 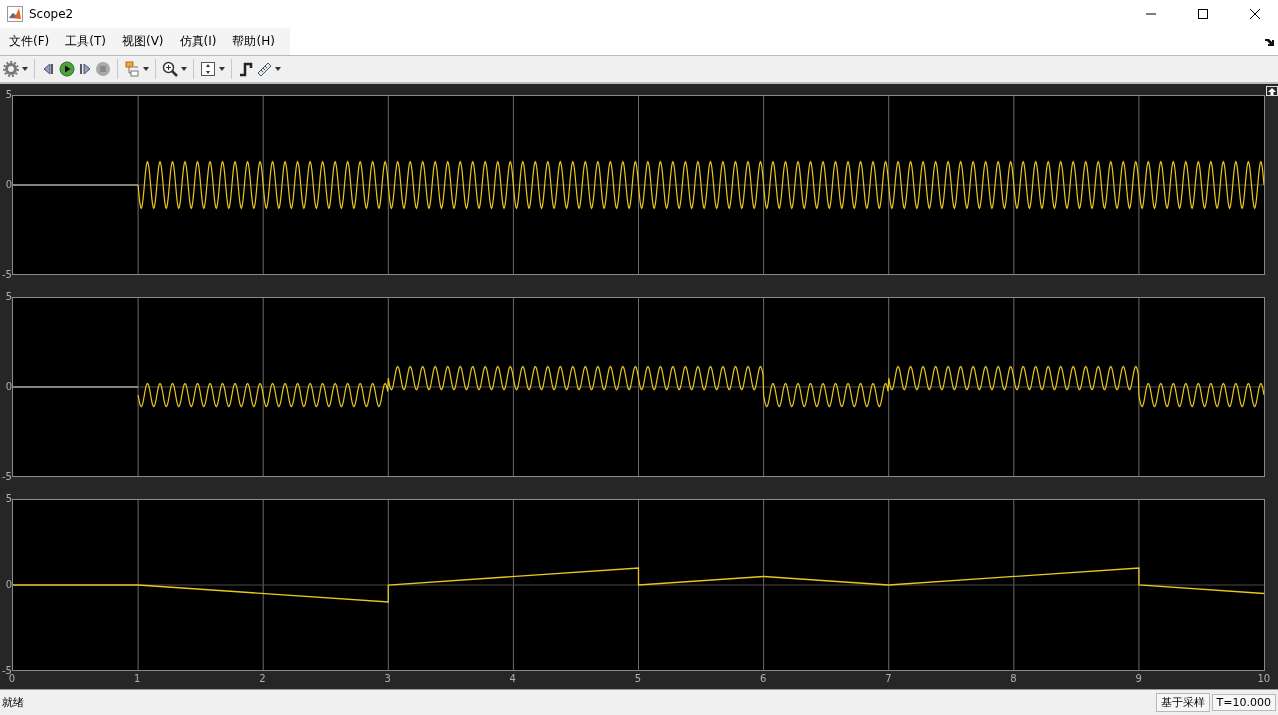 What do you see at coordinates (1203, 14) in the screenshot?
I see `maximize-icon` at bounding box center [1203, 14].